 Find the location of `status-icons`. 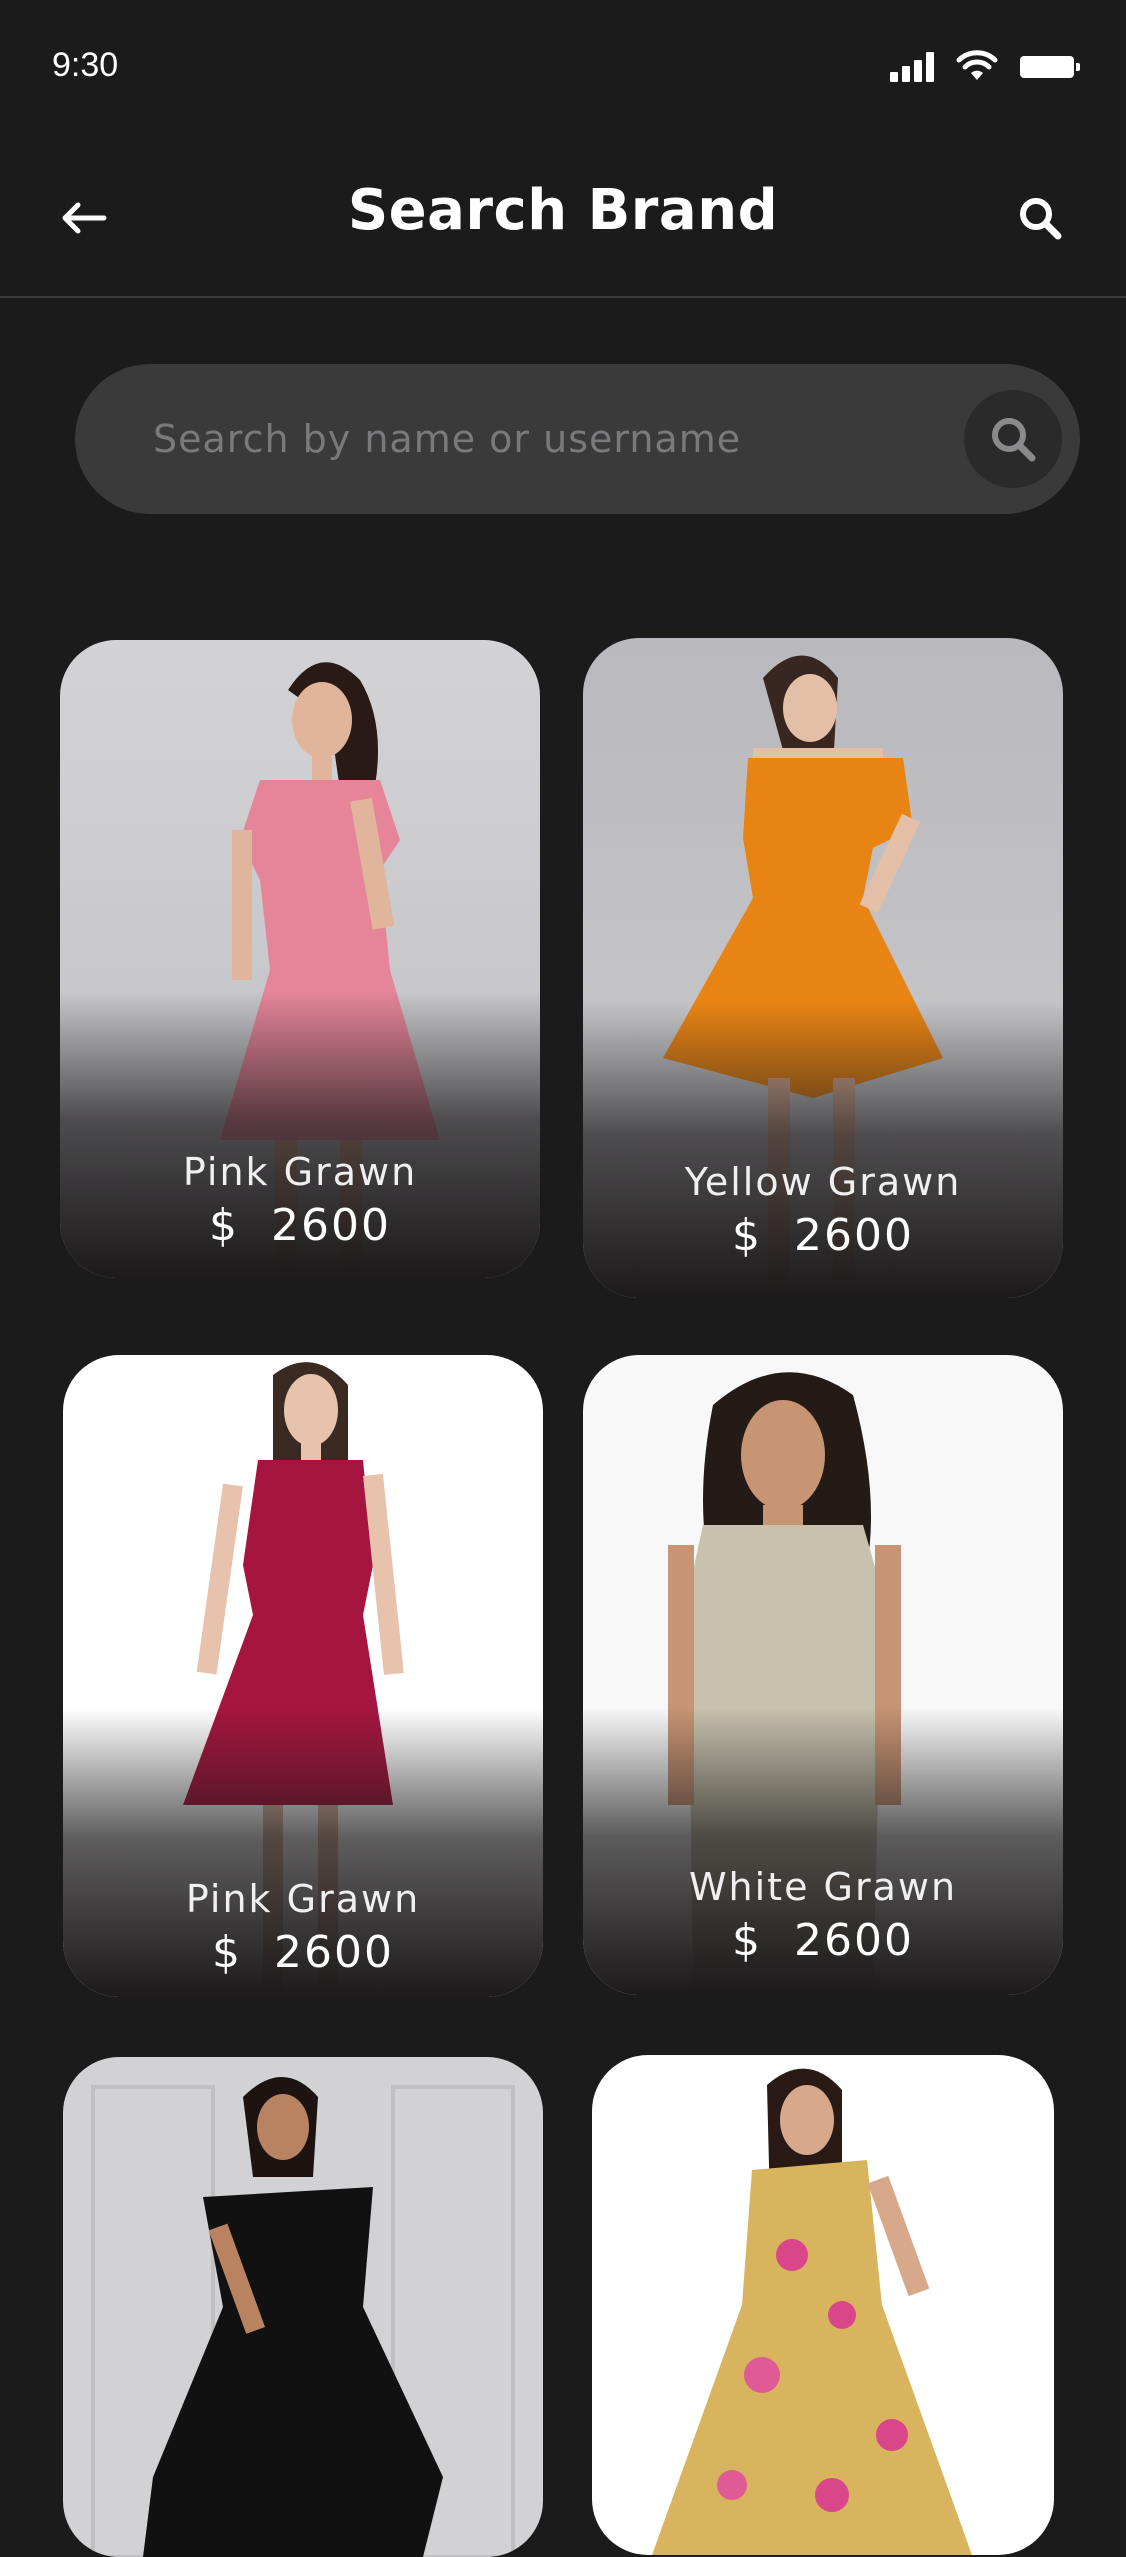

status-icons is located at coordinates (985, 65).